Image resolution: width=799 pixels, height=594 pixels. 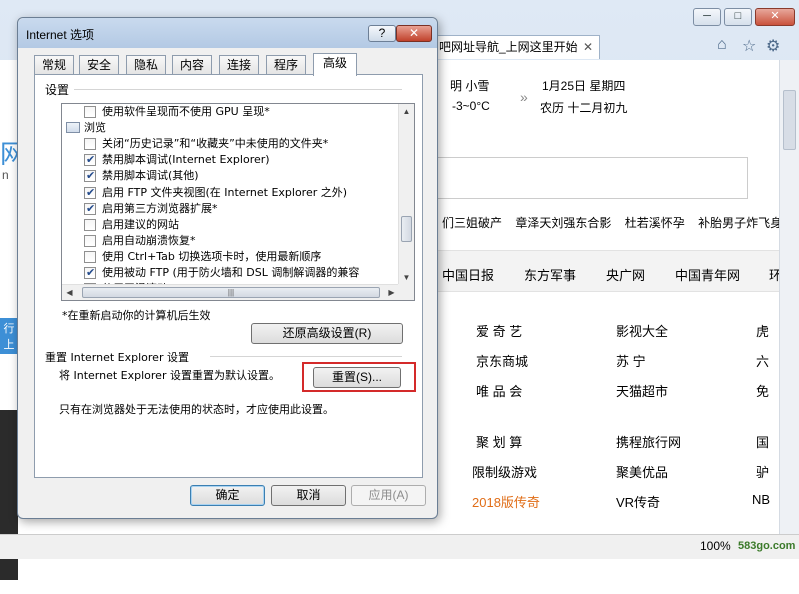 I want to click on site-link: 免, so click(x=762, y=390).